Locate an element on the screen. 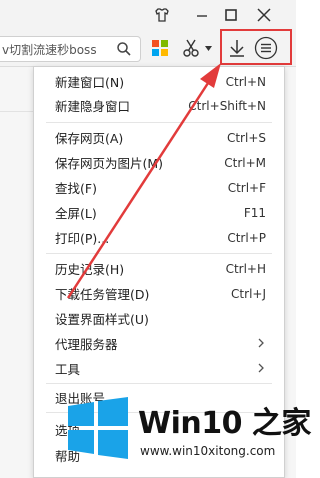  menu-item-proxy-server: 代理服务器 is located at coordinates (159, 343).